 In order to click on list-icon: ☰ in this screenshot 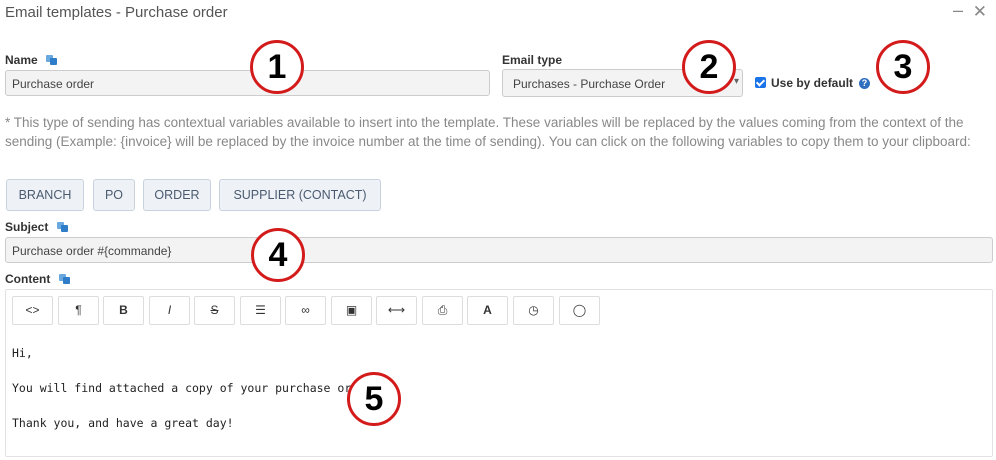, I will do `click(260, 310)`.